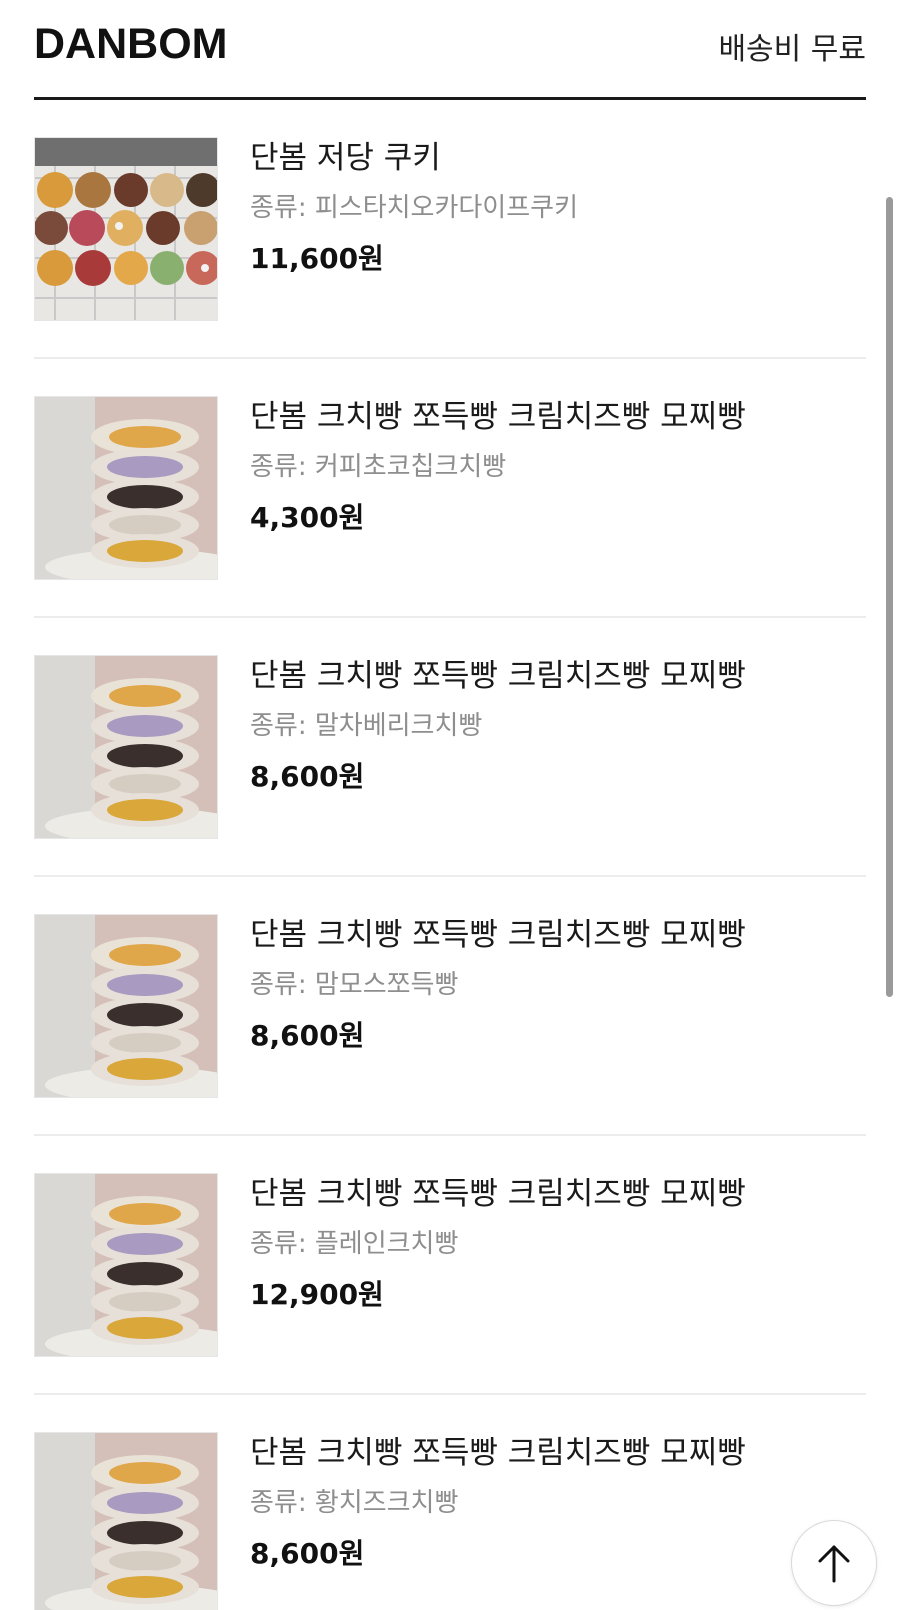 This screenshot has height=1610, width=900. I want to click on product-info: 단봄 크치빵 쪼득빵 크림치즈빵 모찌빵 종류: 말차베리크치빵 8,600원, so click(558, 726).